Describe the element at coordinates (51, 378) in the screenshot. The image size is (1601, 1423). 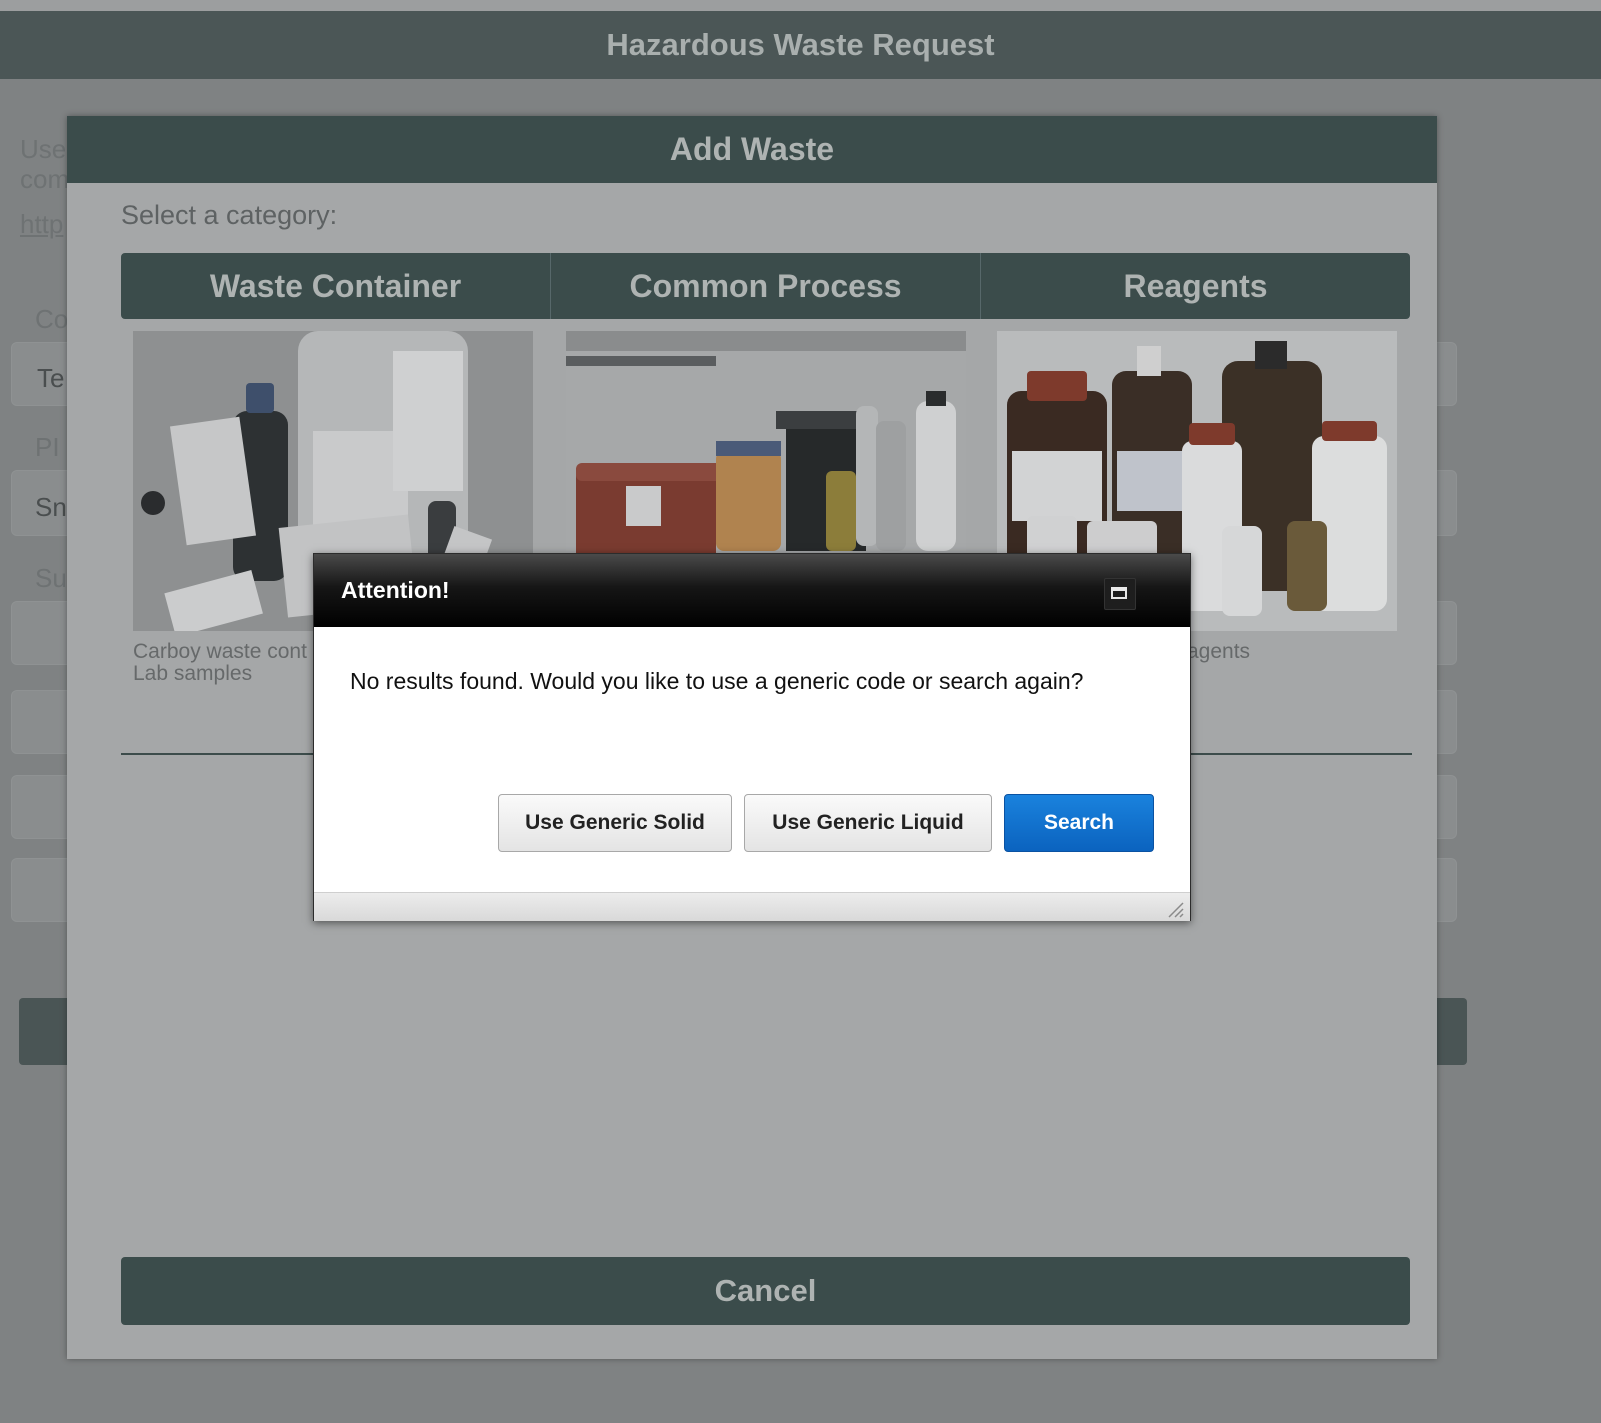
I see `contact-value: Te` at that location.